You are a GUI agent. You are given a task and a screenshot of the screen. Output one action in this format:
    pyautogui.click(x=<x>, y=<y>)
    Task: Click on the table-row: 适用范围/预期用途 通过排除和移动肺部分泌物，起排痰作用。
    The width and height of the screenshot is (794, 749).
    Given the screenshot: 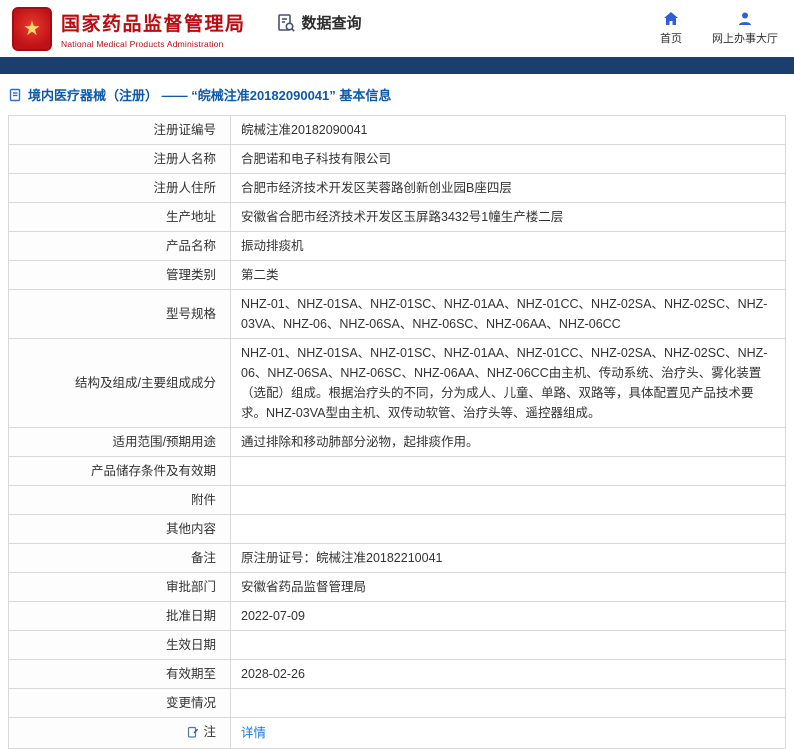 What is the action you would take?
    pyautogui.click(x=397, y=442)
    